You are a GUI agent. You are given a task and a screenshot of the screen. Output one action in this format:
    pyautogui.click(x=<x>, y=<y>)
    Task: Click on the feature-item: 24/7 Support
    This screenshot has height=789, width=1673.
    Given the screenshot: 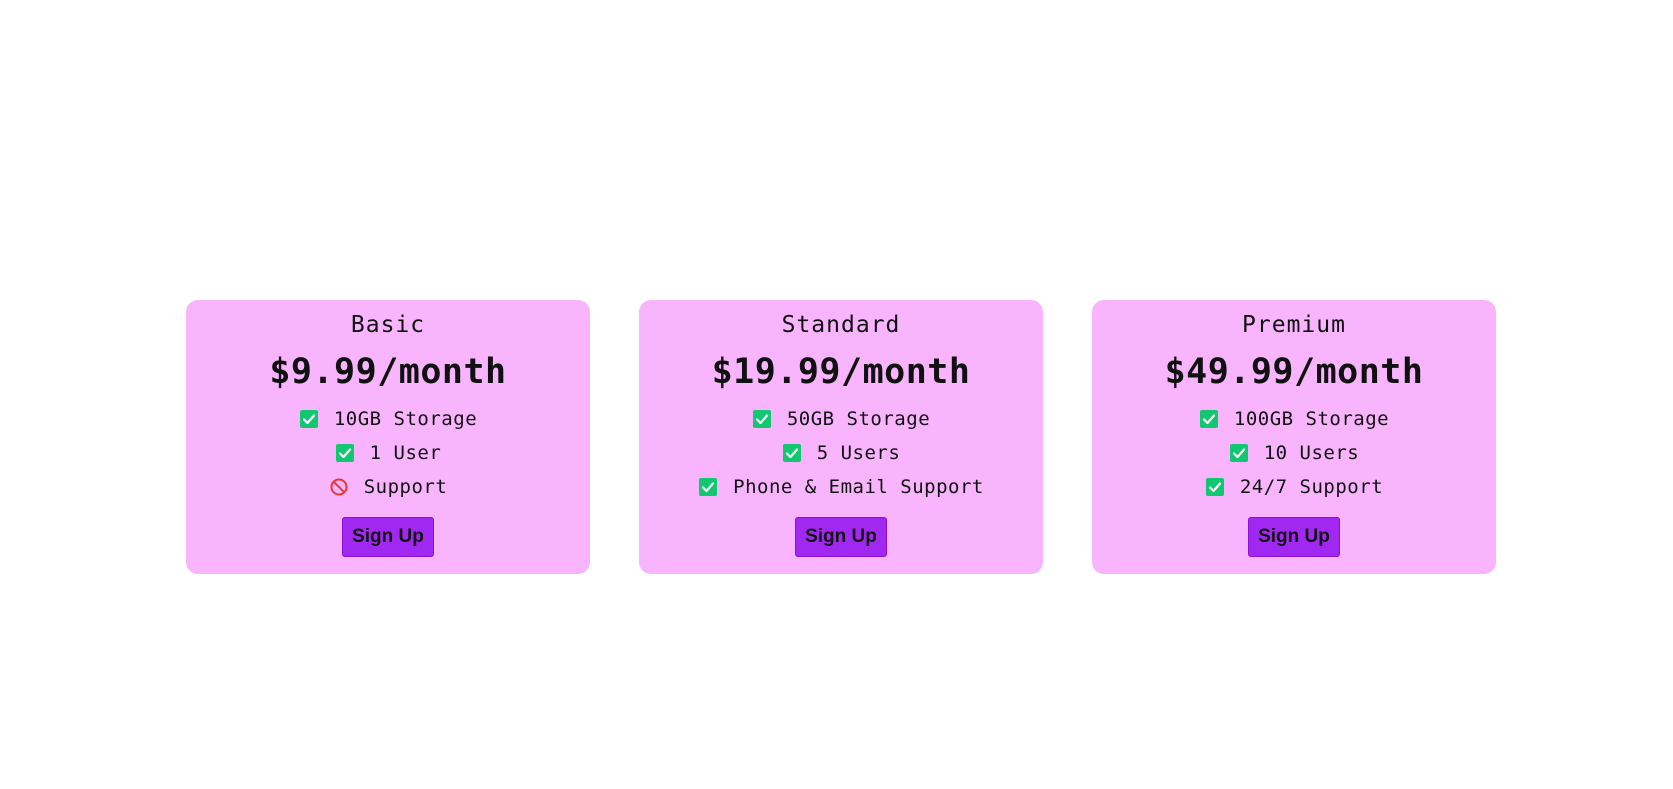 What is the action you would take?
    pyautogui.click(x=1294, y=487)
    